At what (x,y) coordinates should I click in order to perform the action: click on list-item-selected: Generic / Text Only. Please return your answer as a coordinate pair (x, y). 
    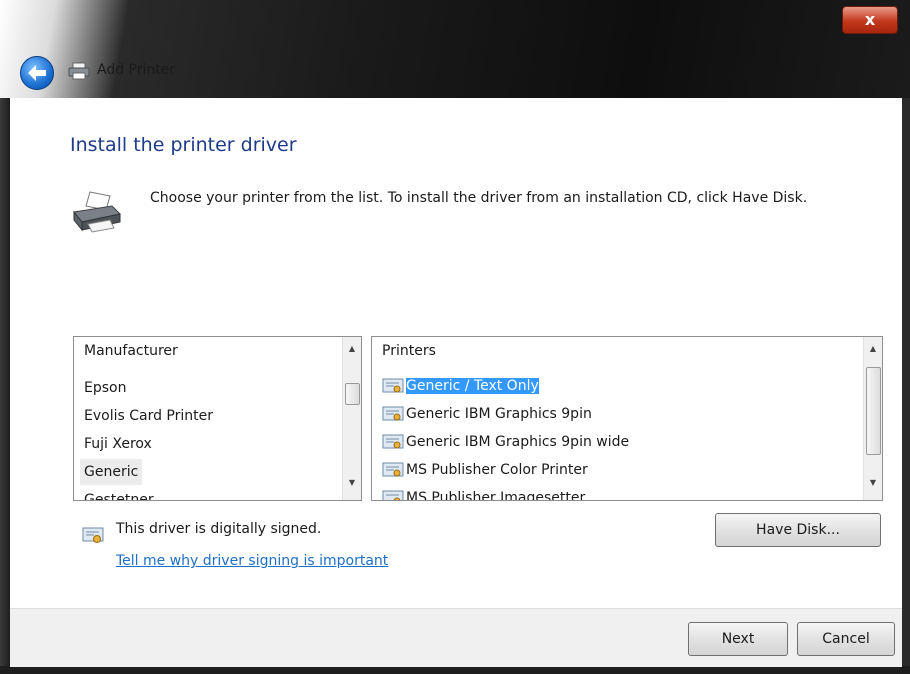
    Looking at the image, I should click on (460, 386).